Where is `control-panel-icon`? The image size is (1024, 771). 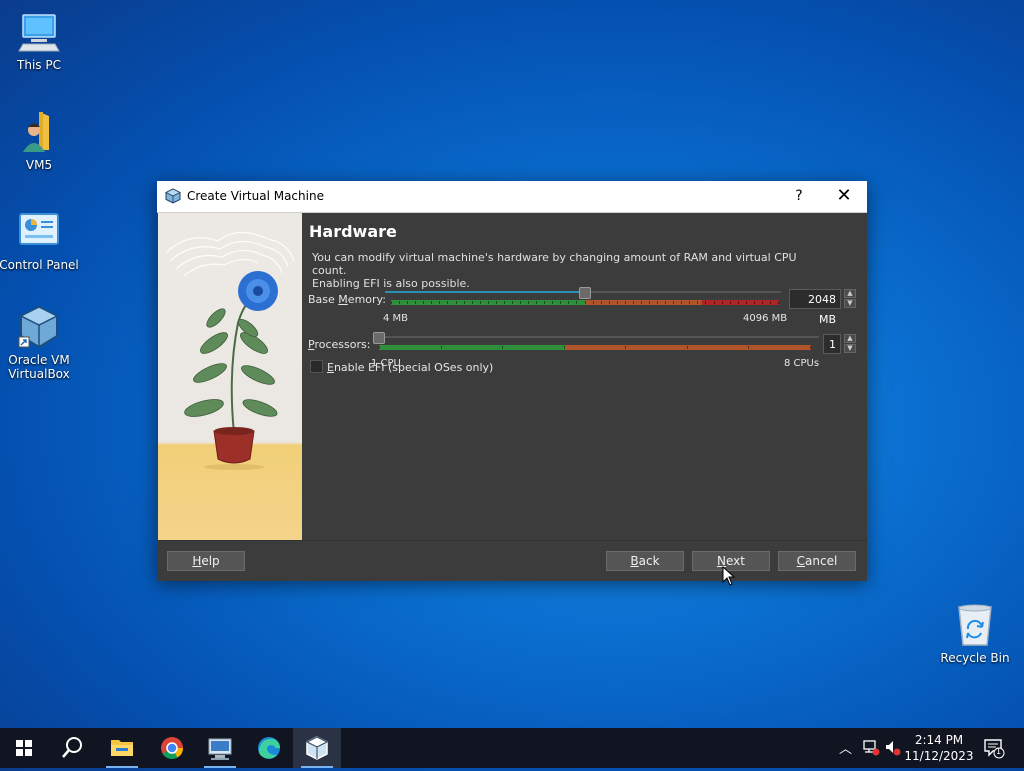
control-panel-icon is located at coordinates (39, 232).